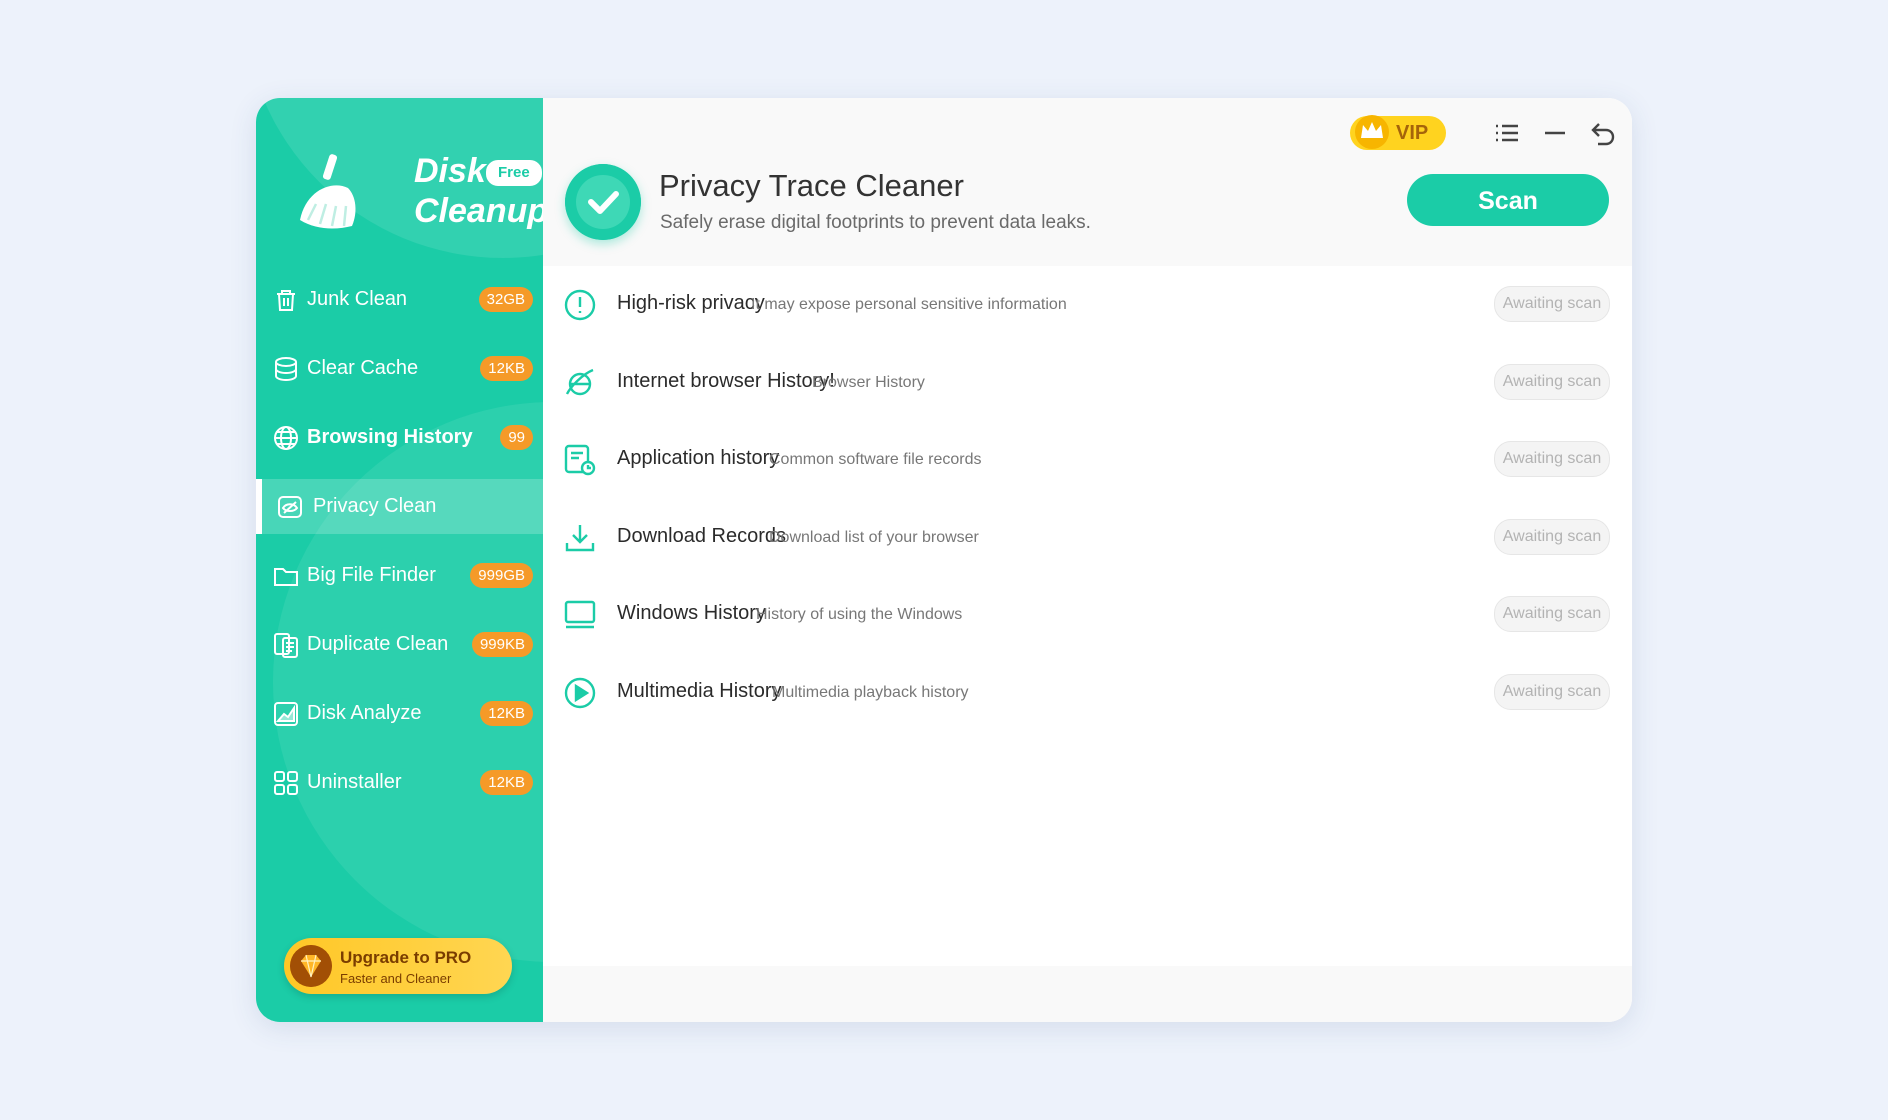  What do you see at coordinates (1372, 132) in the screenshot?
I see `crown-icon` at bounding box center [1372, 132].